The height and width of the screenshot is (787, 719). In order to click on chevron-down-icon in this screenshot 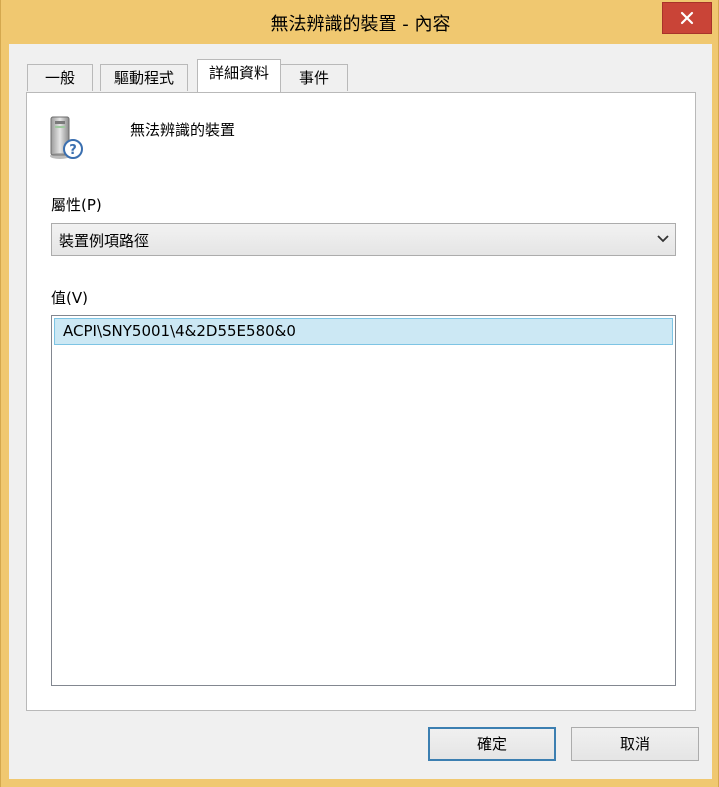, I will do `click(663, 239)`.